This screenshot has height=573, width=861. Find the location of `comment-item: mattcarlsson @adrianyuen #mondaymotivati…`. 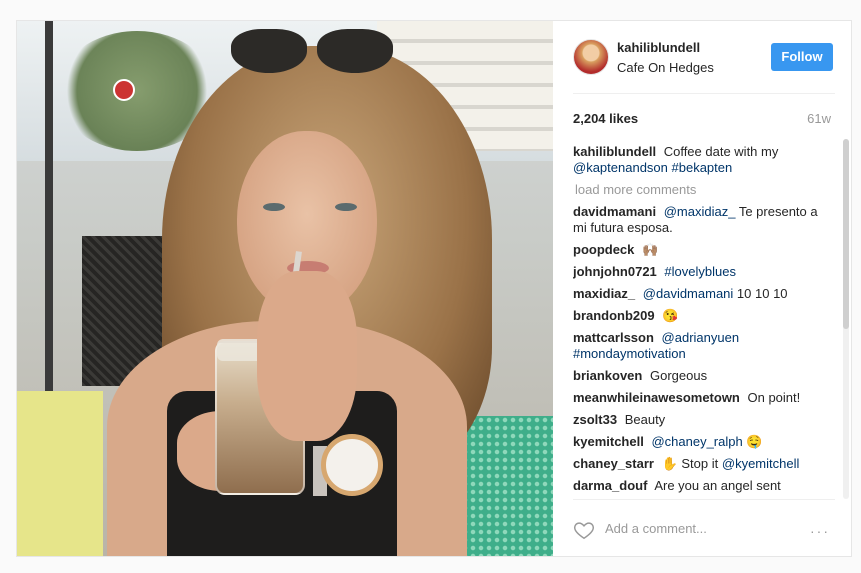

comment-item: mattcarlsson @adrianyuen #mondaymotivati… is located at coordinates (698, 346).